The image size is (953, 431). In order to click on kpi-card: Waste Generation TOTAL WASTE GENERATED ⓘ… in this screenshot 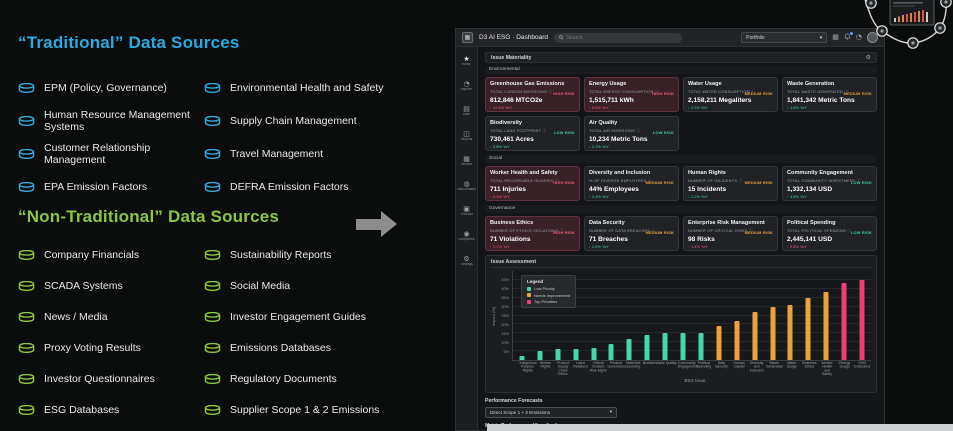, I will do `click(829, 94)`.